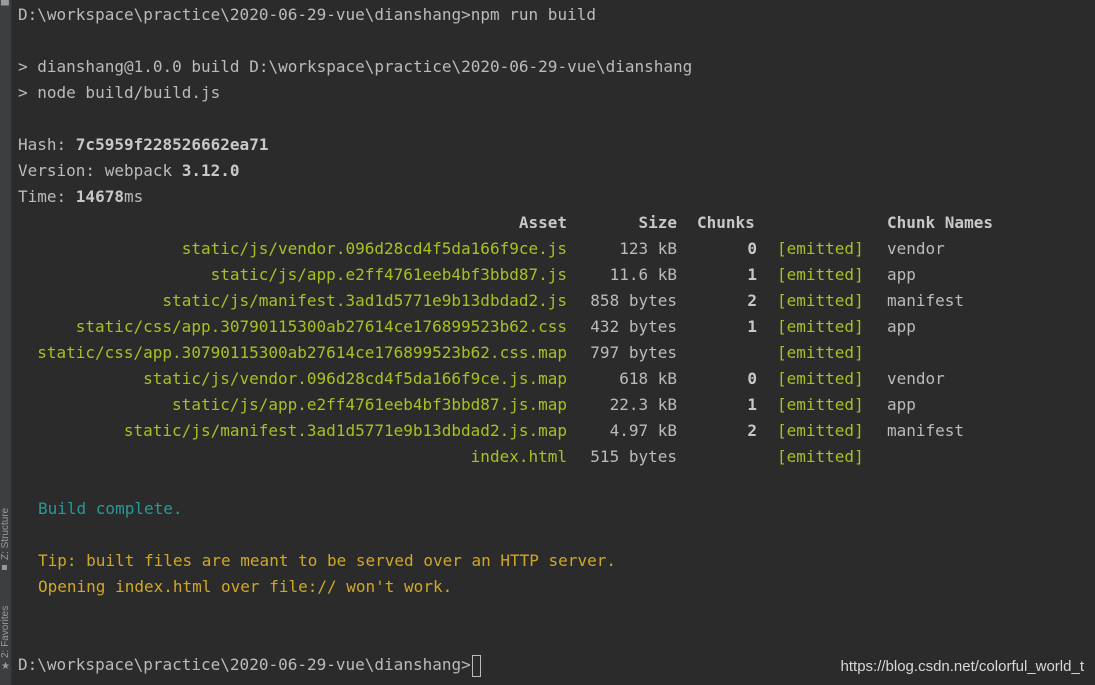 This screenshot has width=1095, height=685. Describe the element at coordinates (210, 170) in the screenshot. I see `version-value: 3.12.0` at that location.